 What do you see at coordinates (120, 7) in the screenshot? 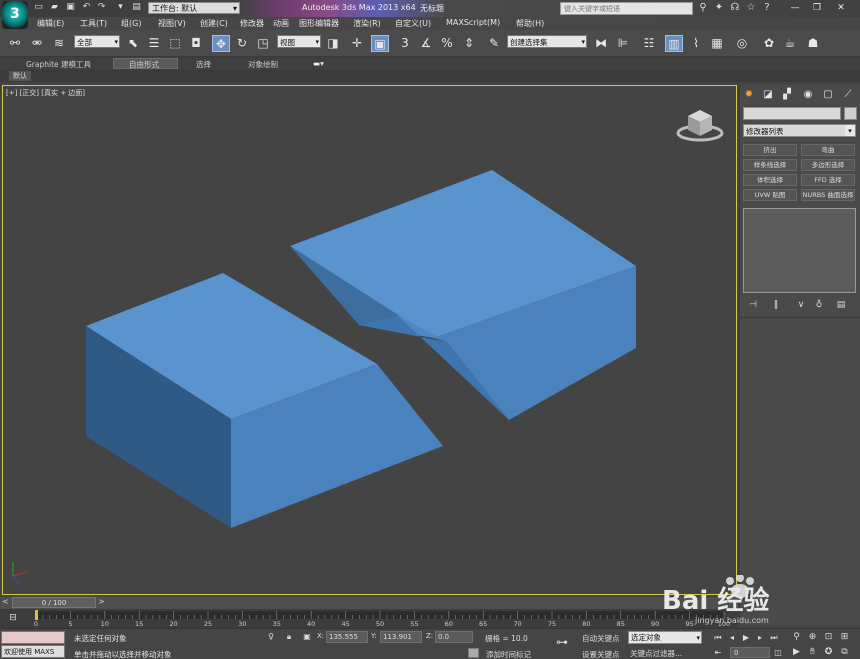
I see `project-folder-icon: ▾` at bounding box center [120, 7].